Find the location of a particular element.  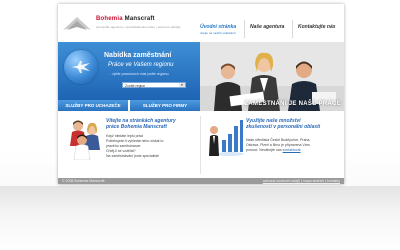

experience-text-line-text: pomoci. Neváhejte nás is located at coordinates (264, 150).